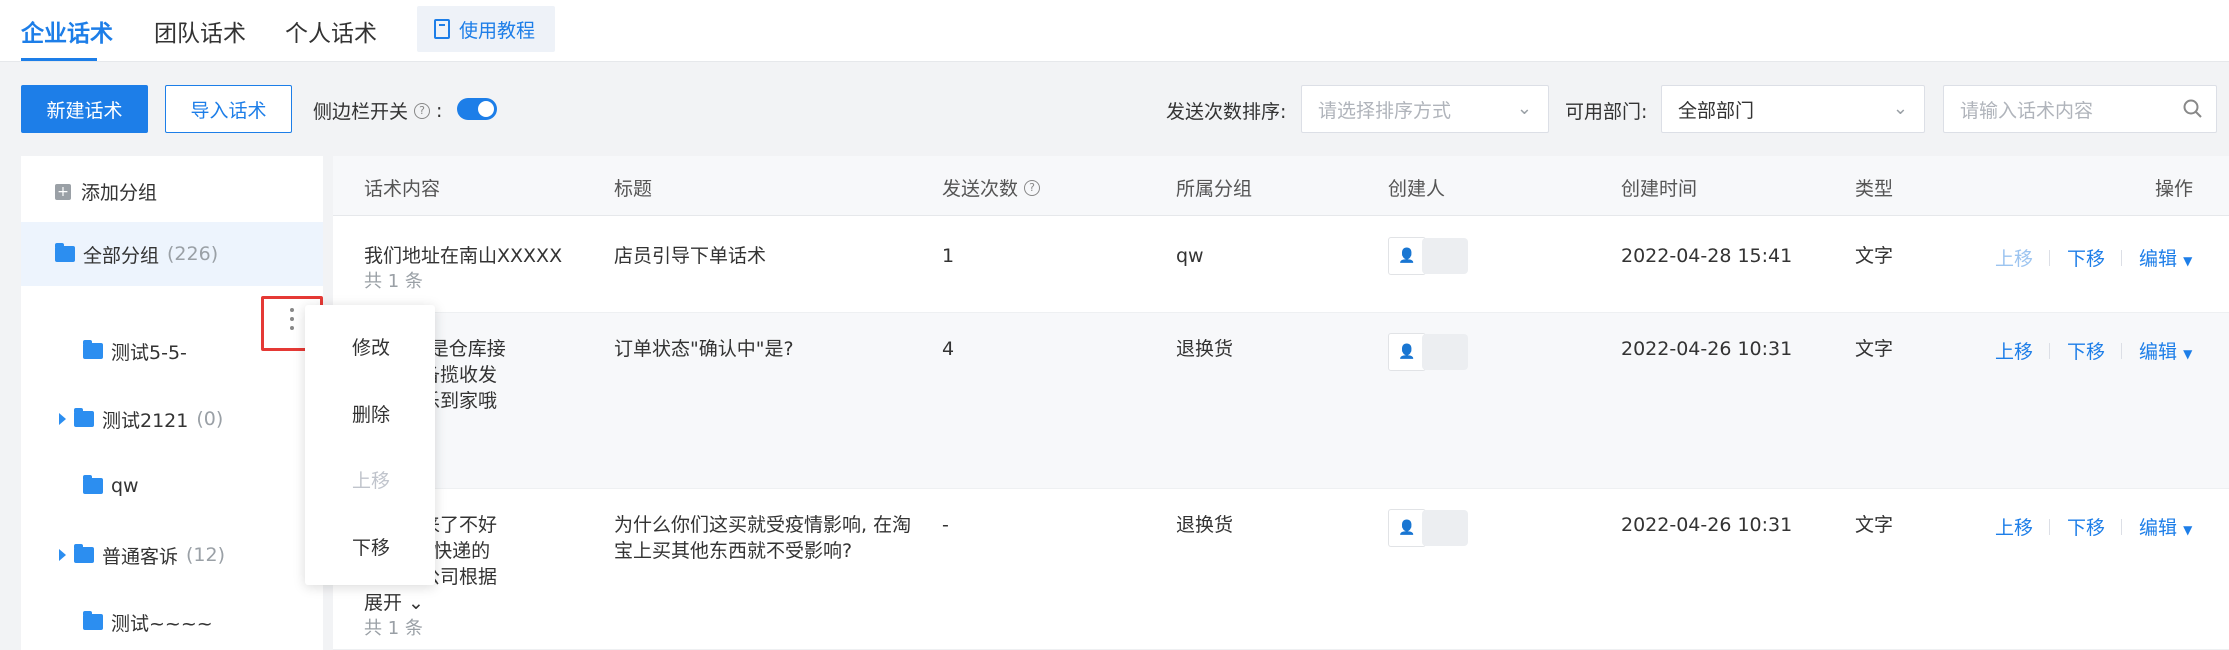  What do you see at coordinates (1214, 189) in the screenshot?
I see `col-group: 所属分组` at bounding box center [1214, 189].